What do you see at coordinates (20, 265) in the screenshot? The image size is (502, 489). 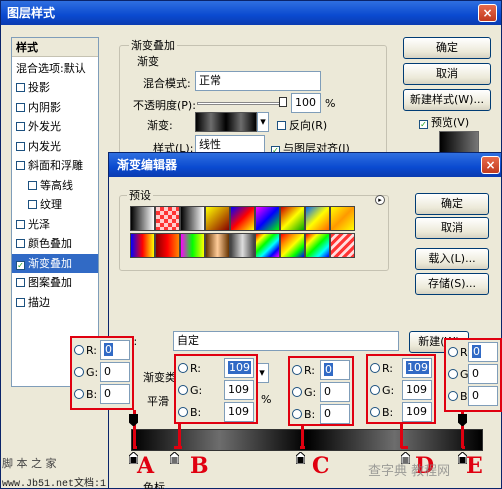 I see `style-item-checkbox: ✓` at bounding box center [20, 265].